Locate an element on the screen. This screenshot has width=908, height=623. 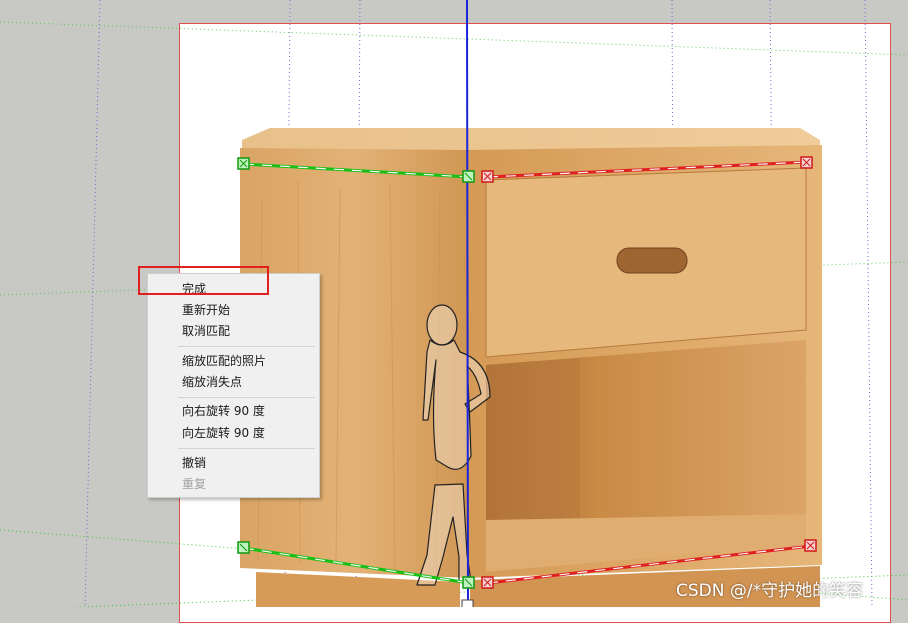
menu-item-cancel-match: 取消匹配 is located at coordinates (206, 331).